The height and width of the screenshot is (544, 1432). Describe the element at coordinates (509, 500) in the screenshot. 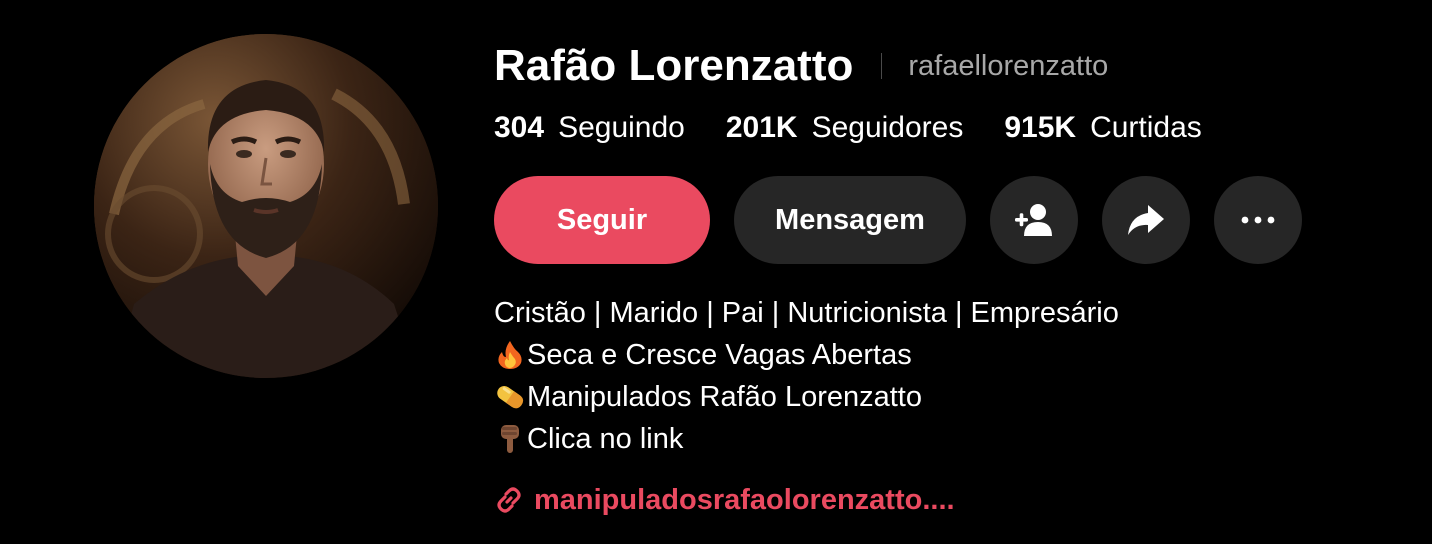

I see `link-icon` at that location.